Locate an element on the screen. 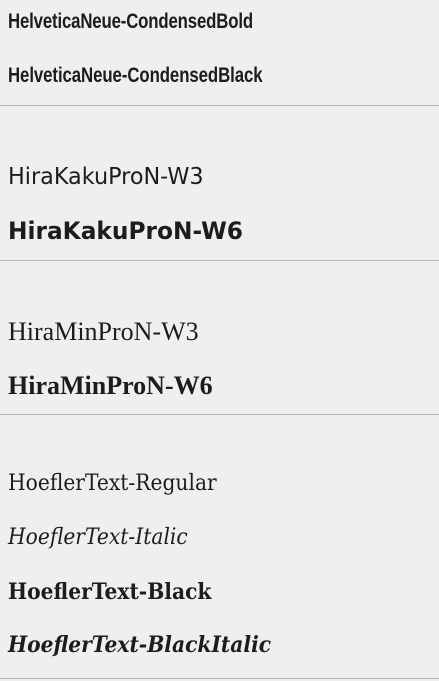  font-item-helveticaneue-condensedbold: HelveticaNeue-CondensedBold is located at coordinates (180, 21).